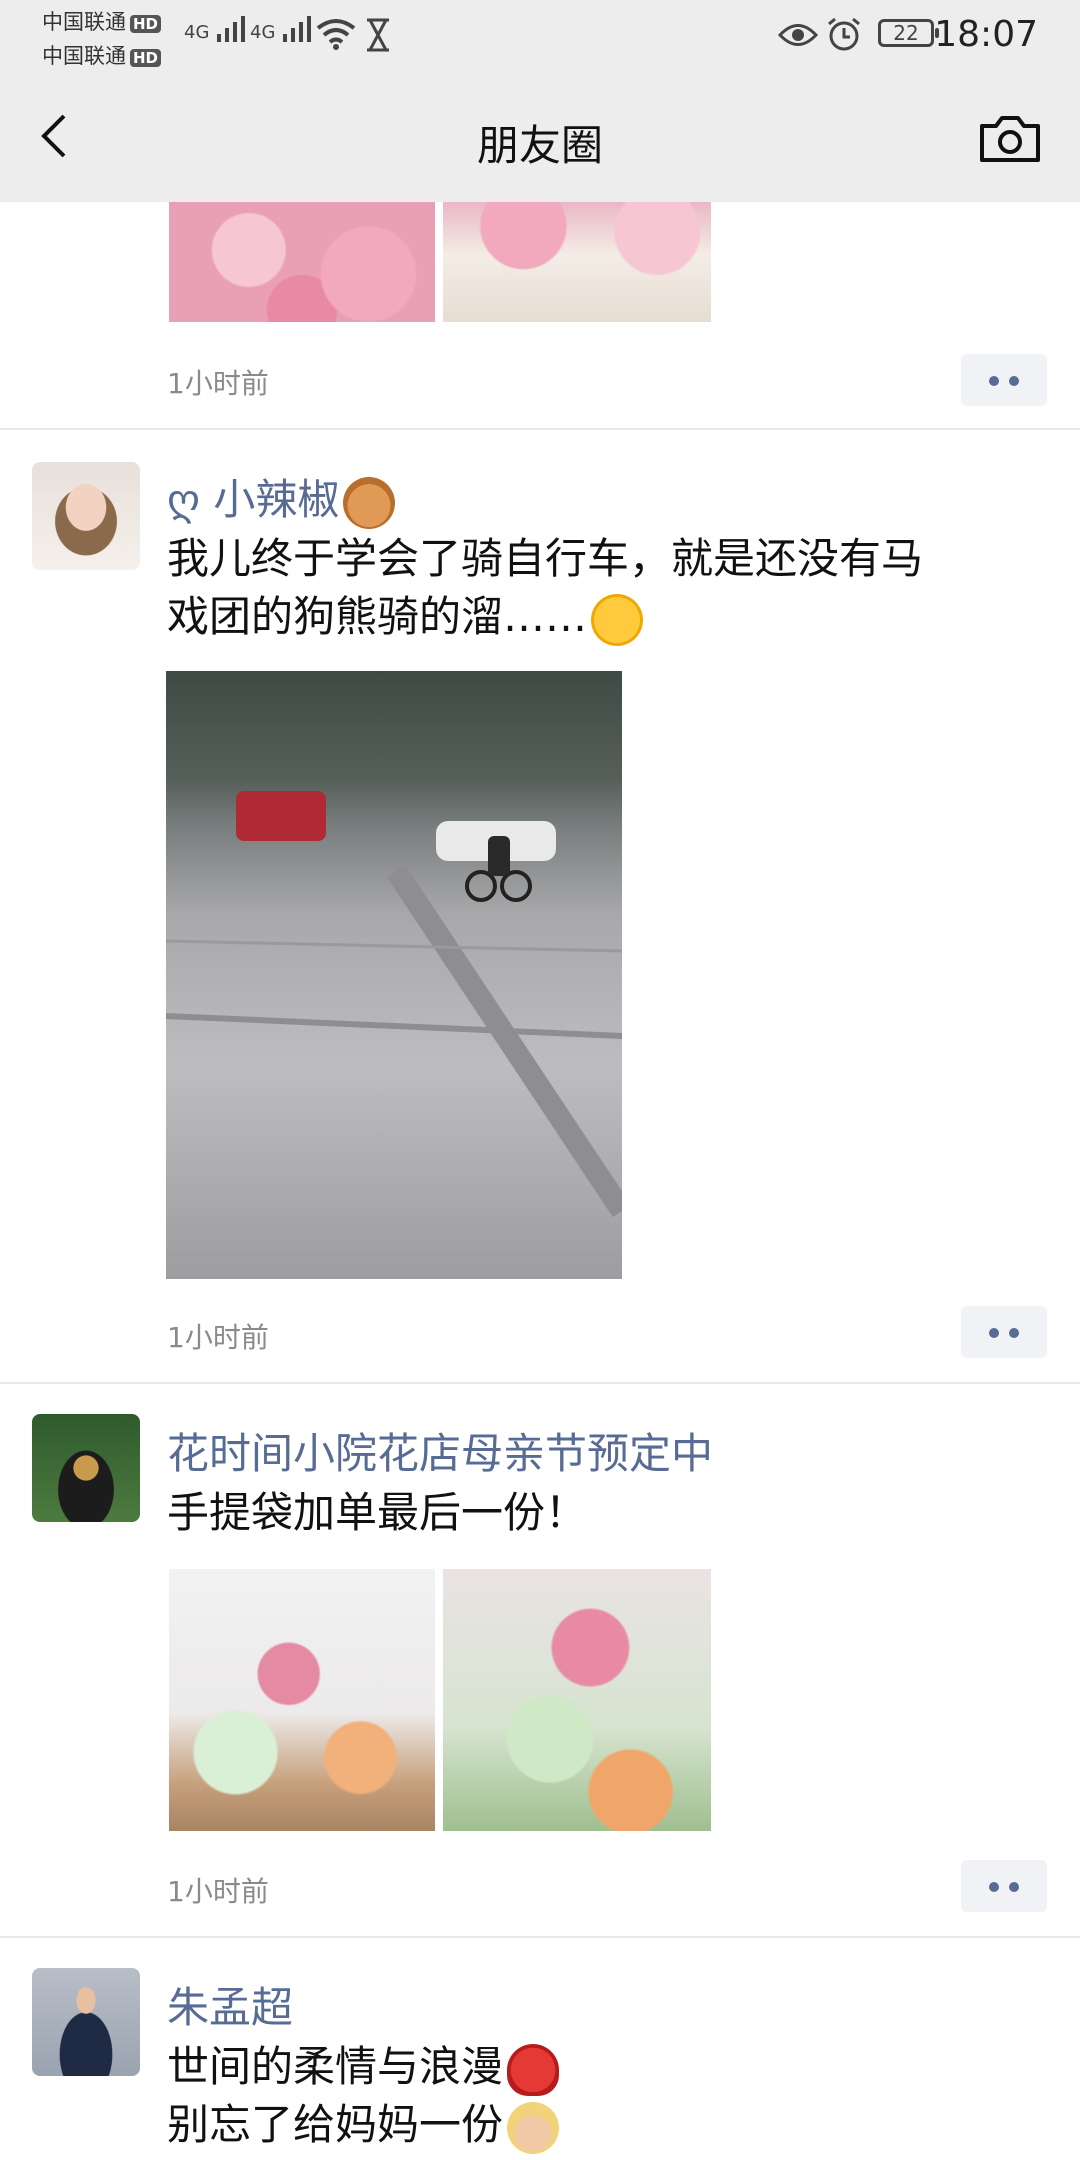  Describe the element at coordinates (986, 34) in the screenshot. I see `clock: 18:07` at that location.